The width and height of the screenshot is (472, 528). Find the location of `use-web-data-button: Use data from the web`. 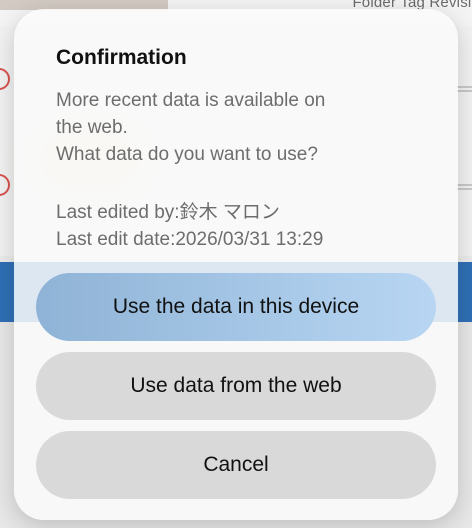

use-web-data-button: Use data from the web is located at coordinates (236, 386).